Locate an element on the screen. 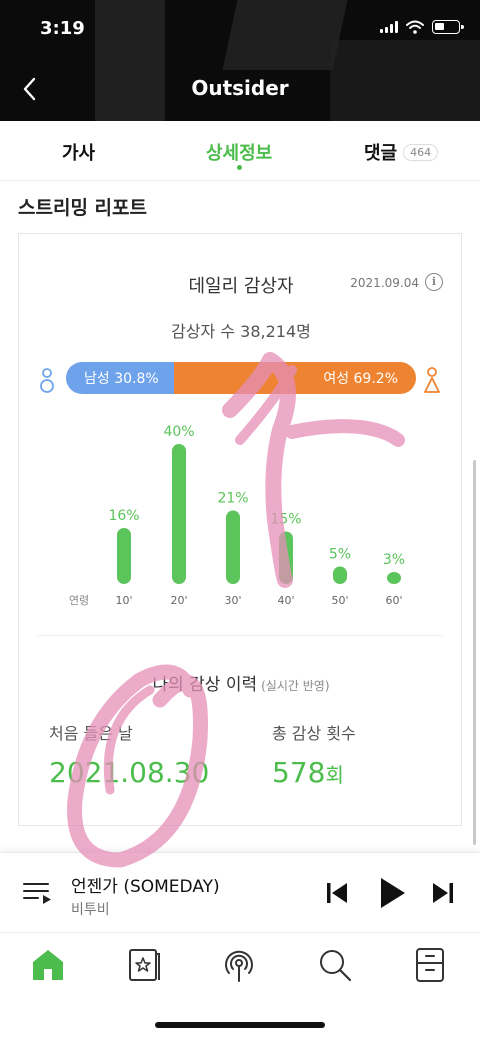  status-time: 3:19 is located at coordinates (62, 28).